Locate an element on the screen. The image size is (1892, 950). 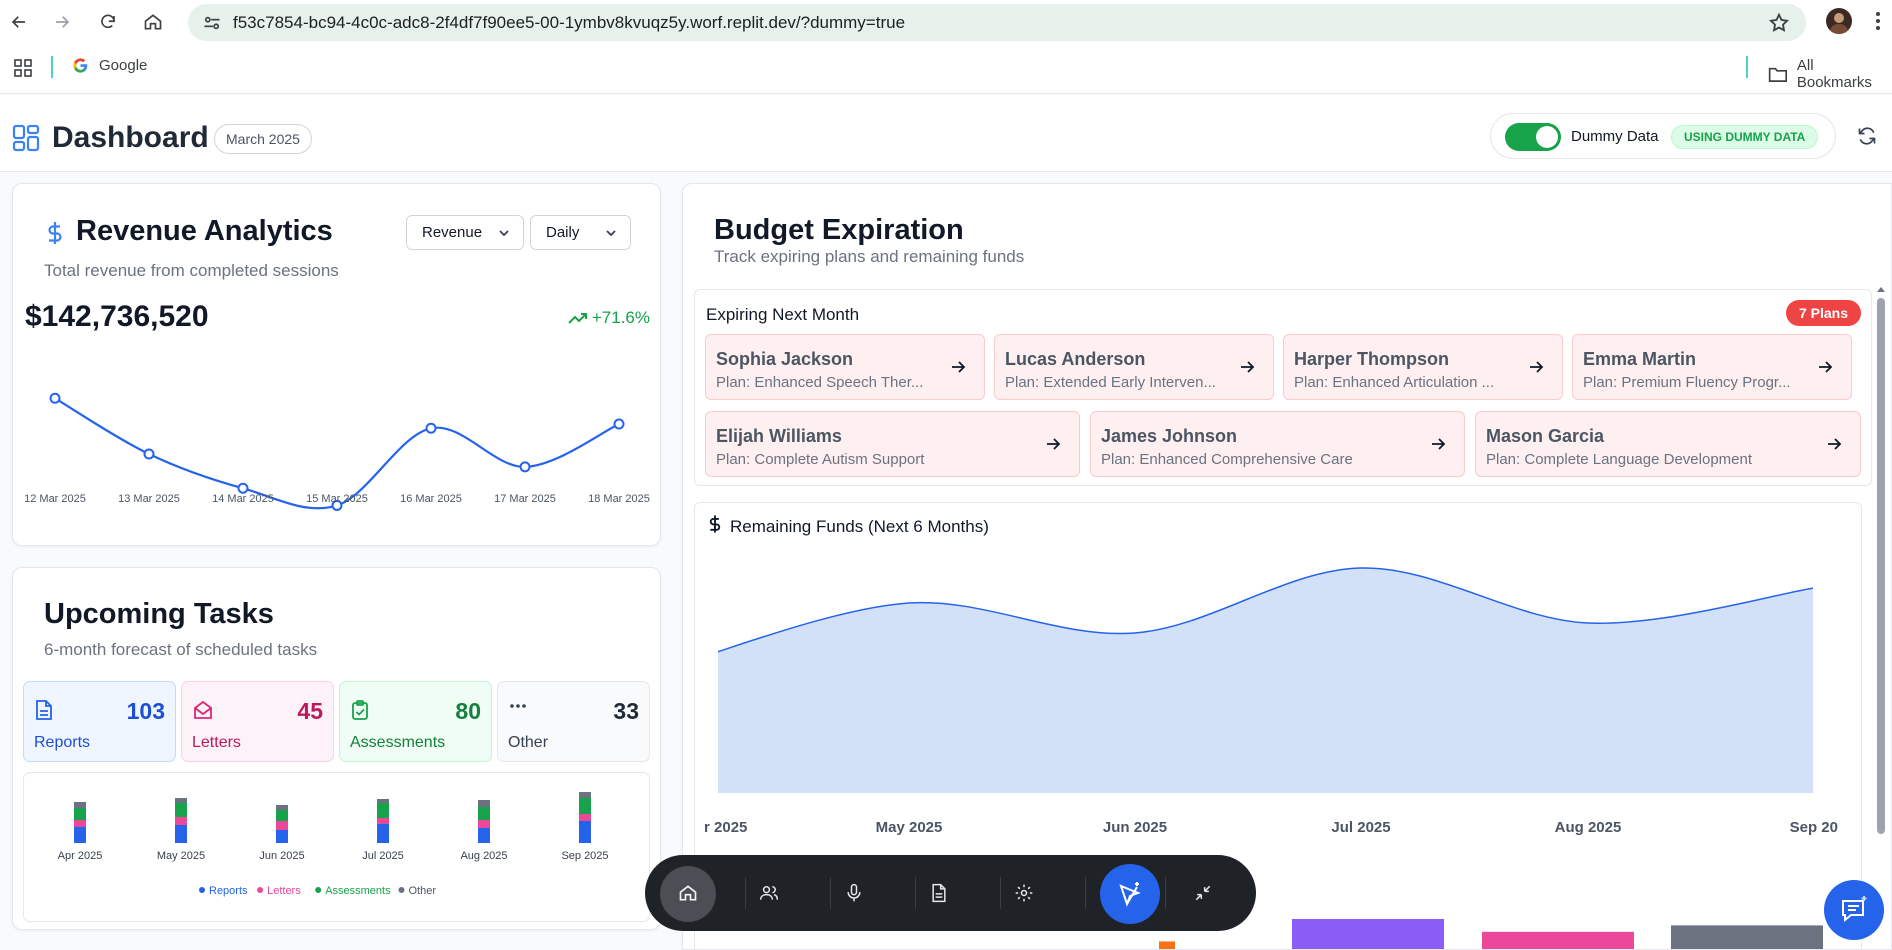
profile-avatar is located at coordinates (1839, 21).